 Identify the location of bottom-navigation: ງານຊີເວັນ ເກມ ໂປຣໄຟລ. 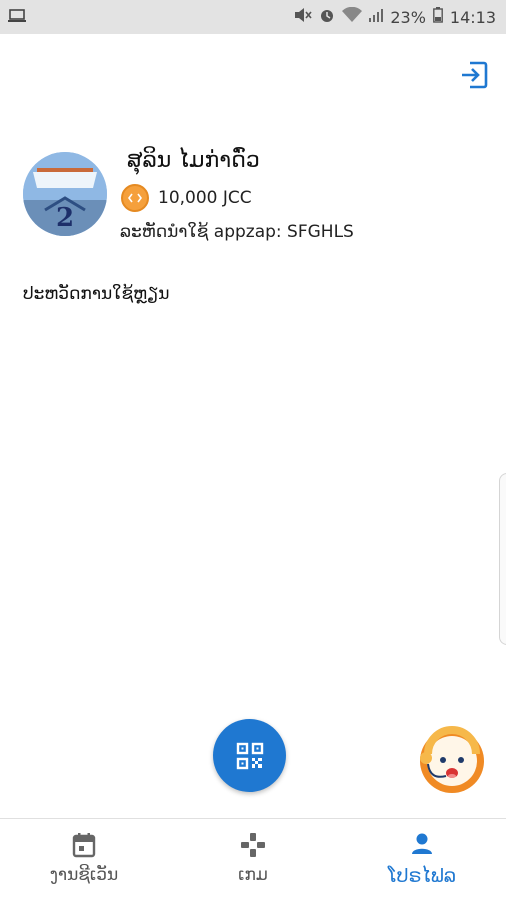
(253, 859).